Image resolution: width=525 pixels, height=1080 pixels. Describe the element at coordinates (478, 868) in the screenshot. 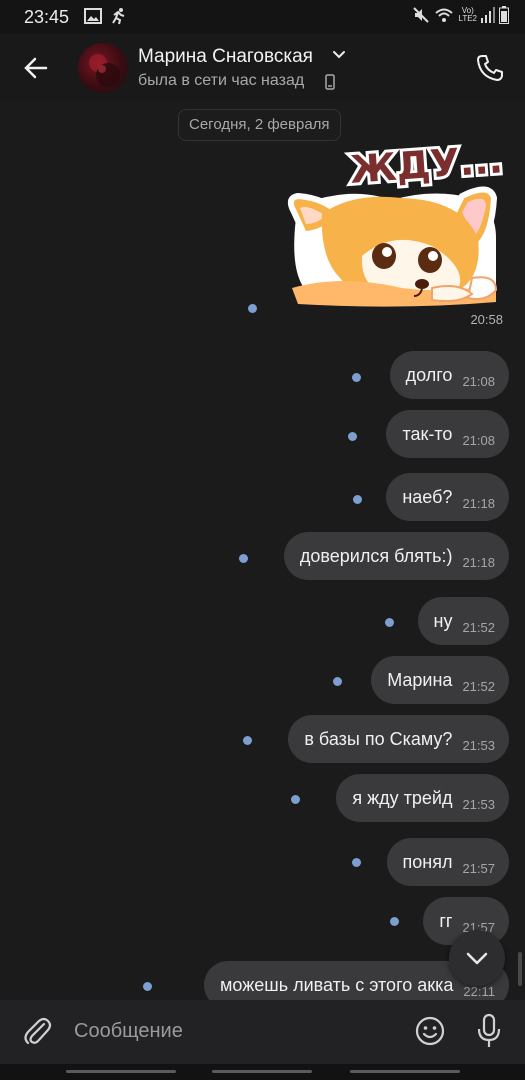

I see `message-time: 21:57` at that location.